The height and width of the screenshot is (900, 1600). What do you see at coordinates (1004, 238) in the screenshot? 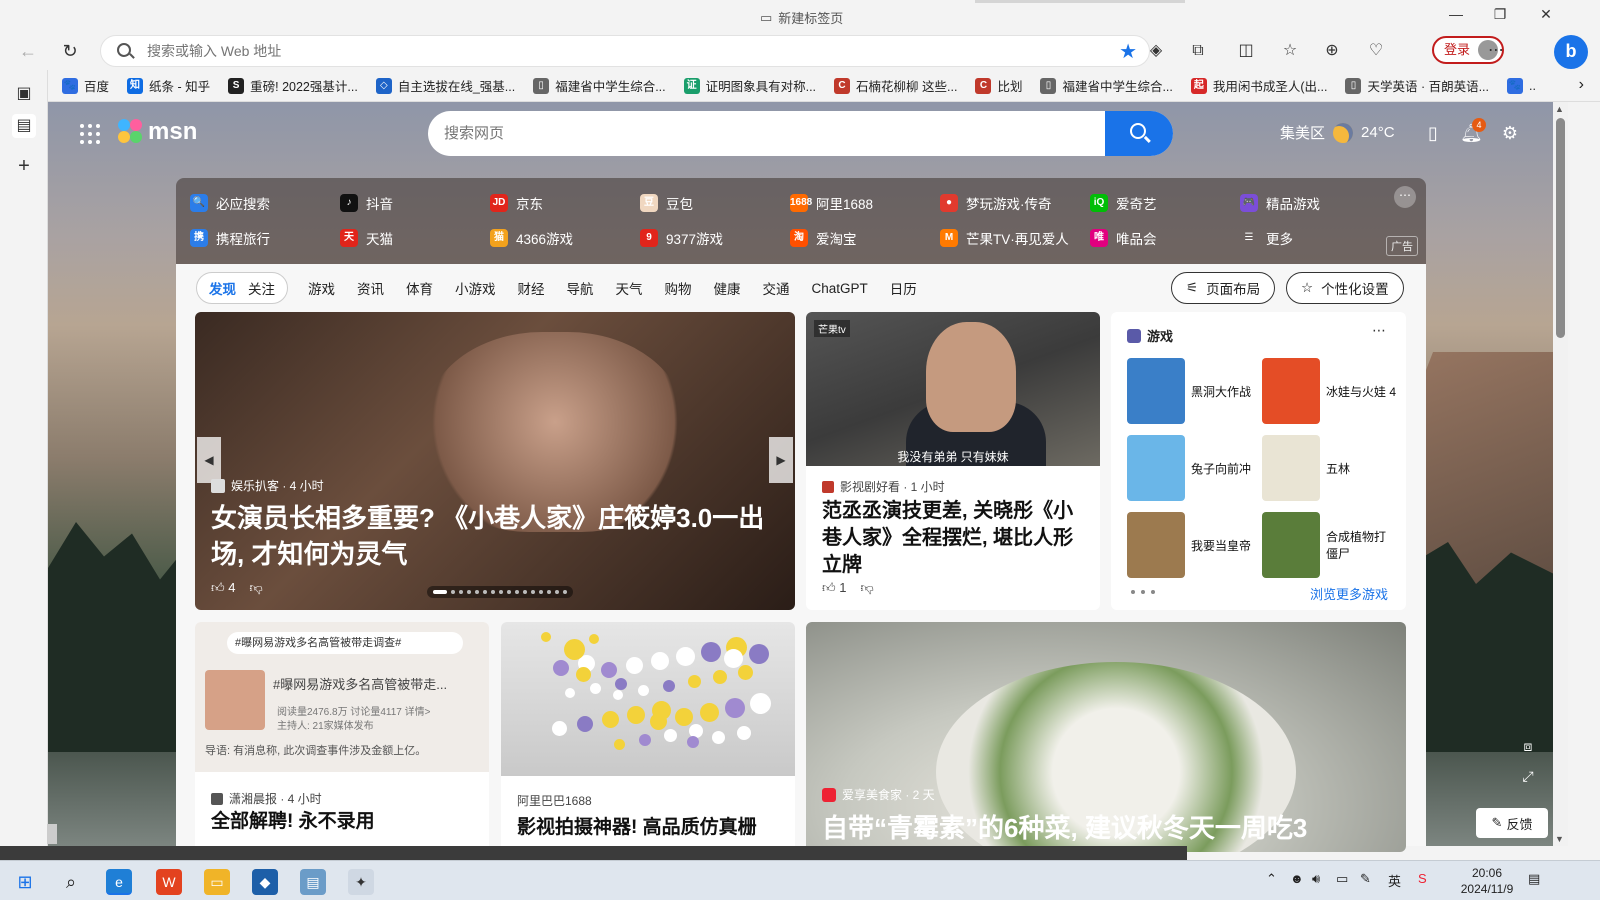
I see `quick-link: M 芒果TV·再见爱人` at bounding box center [1004, 238].